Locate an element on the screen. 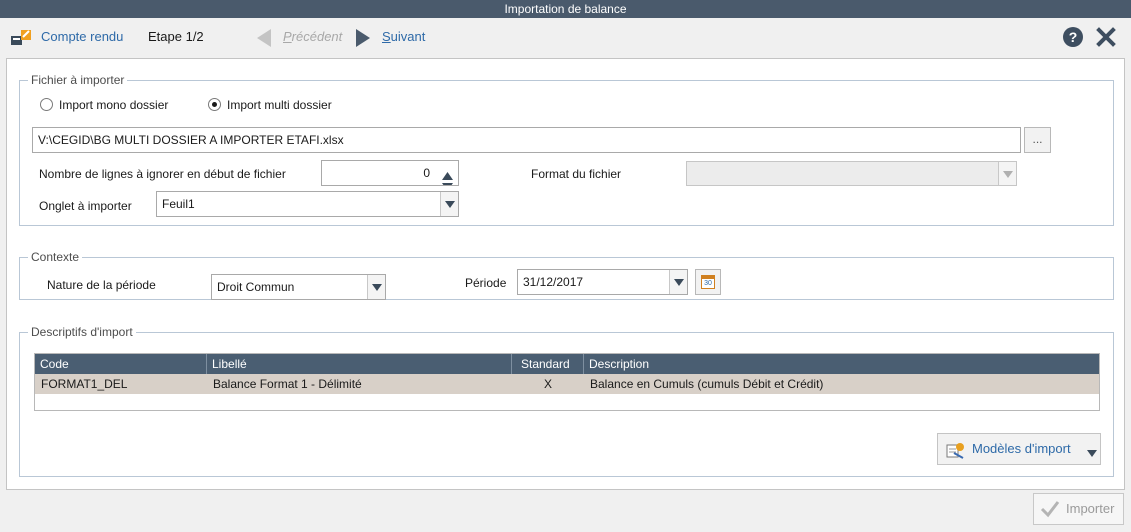 Image resolution: width=1131 pixels, height=532 pixels. calendar-button: 30 is located at coordinates (708, 282).